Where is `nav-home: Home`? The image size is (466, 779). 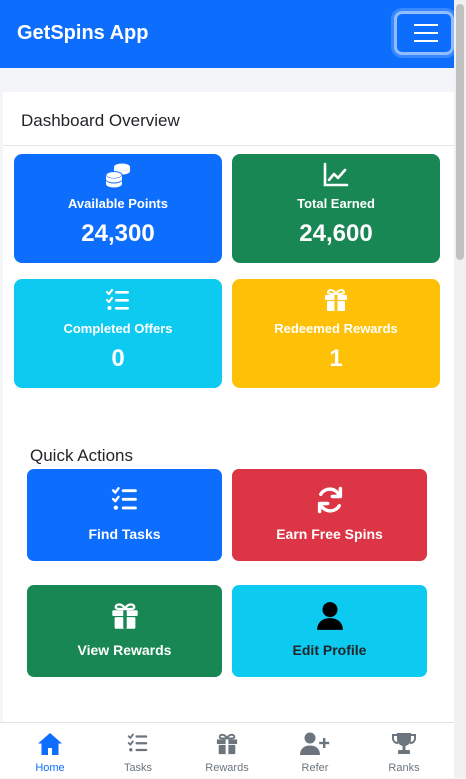
nav-home: Home is located at coordinates (50, 751).